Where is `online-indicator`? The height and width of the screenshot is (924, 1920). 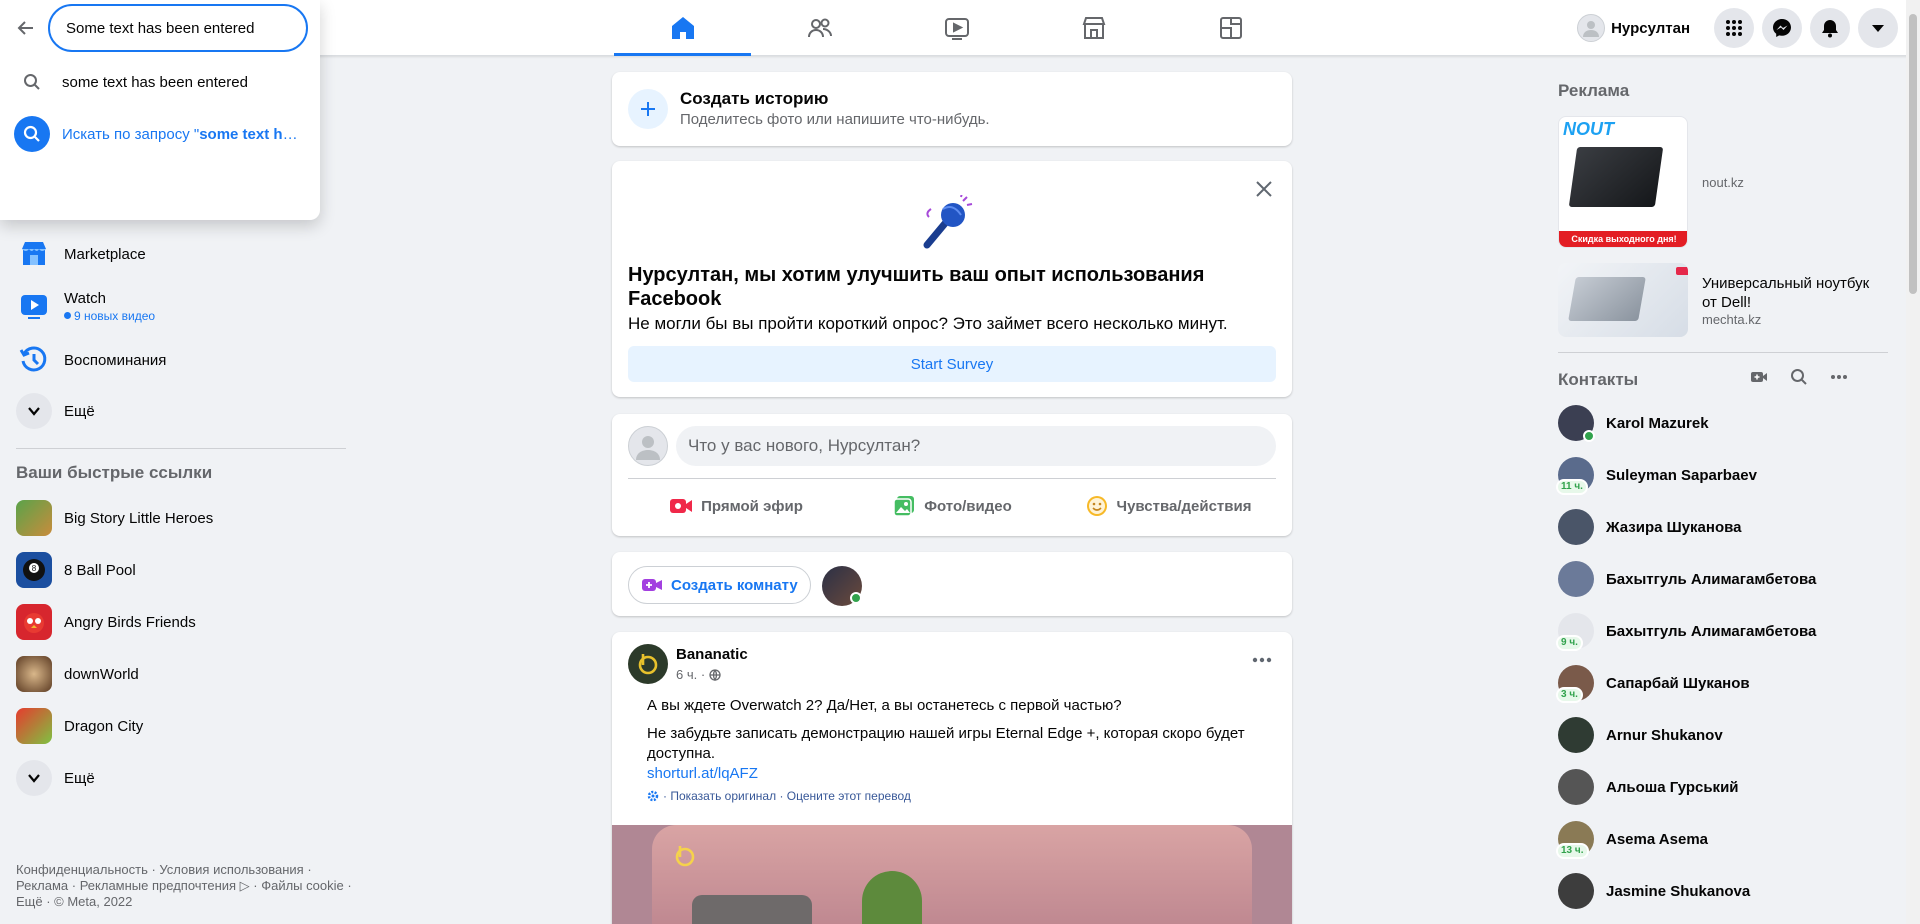 online-indicator is located at coordinates (856, 598).